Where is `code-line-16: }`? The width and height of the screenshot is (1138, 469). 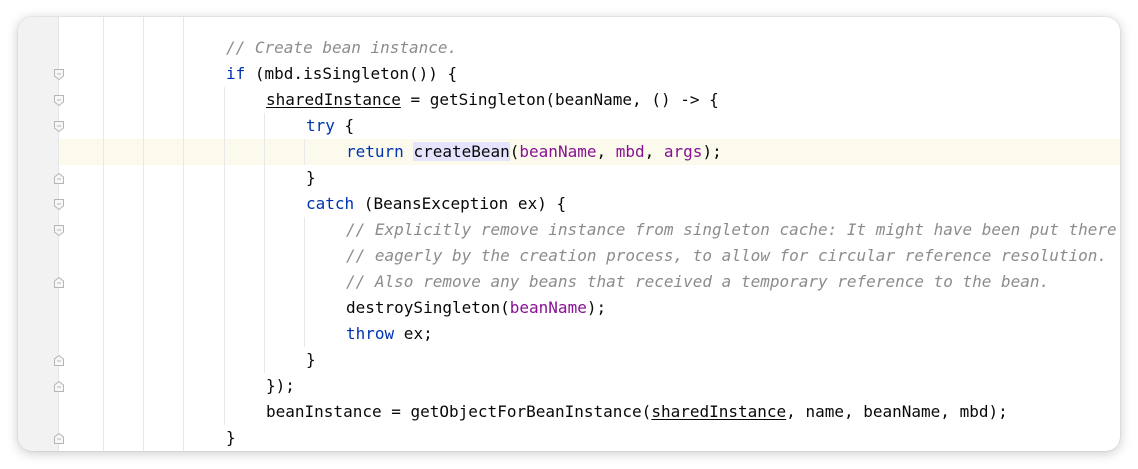
code-line-16: } is located at coordinates (231, 438).